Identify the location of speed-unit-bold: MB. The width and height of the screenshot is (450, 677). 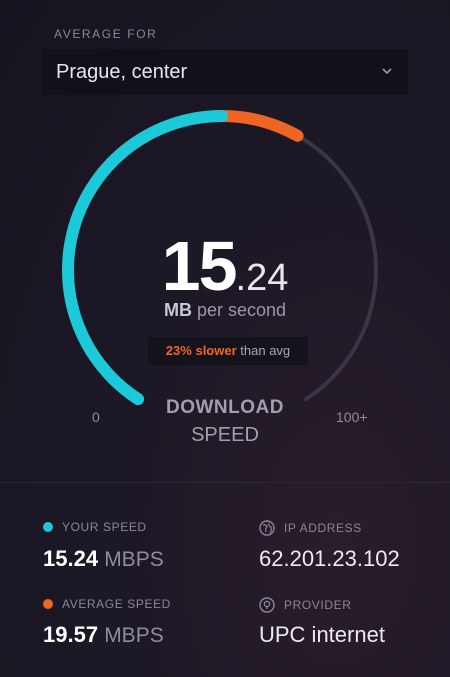
(177, 310).